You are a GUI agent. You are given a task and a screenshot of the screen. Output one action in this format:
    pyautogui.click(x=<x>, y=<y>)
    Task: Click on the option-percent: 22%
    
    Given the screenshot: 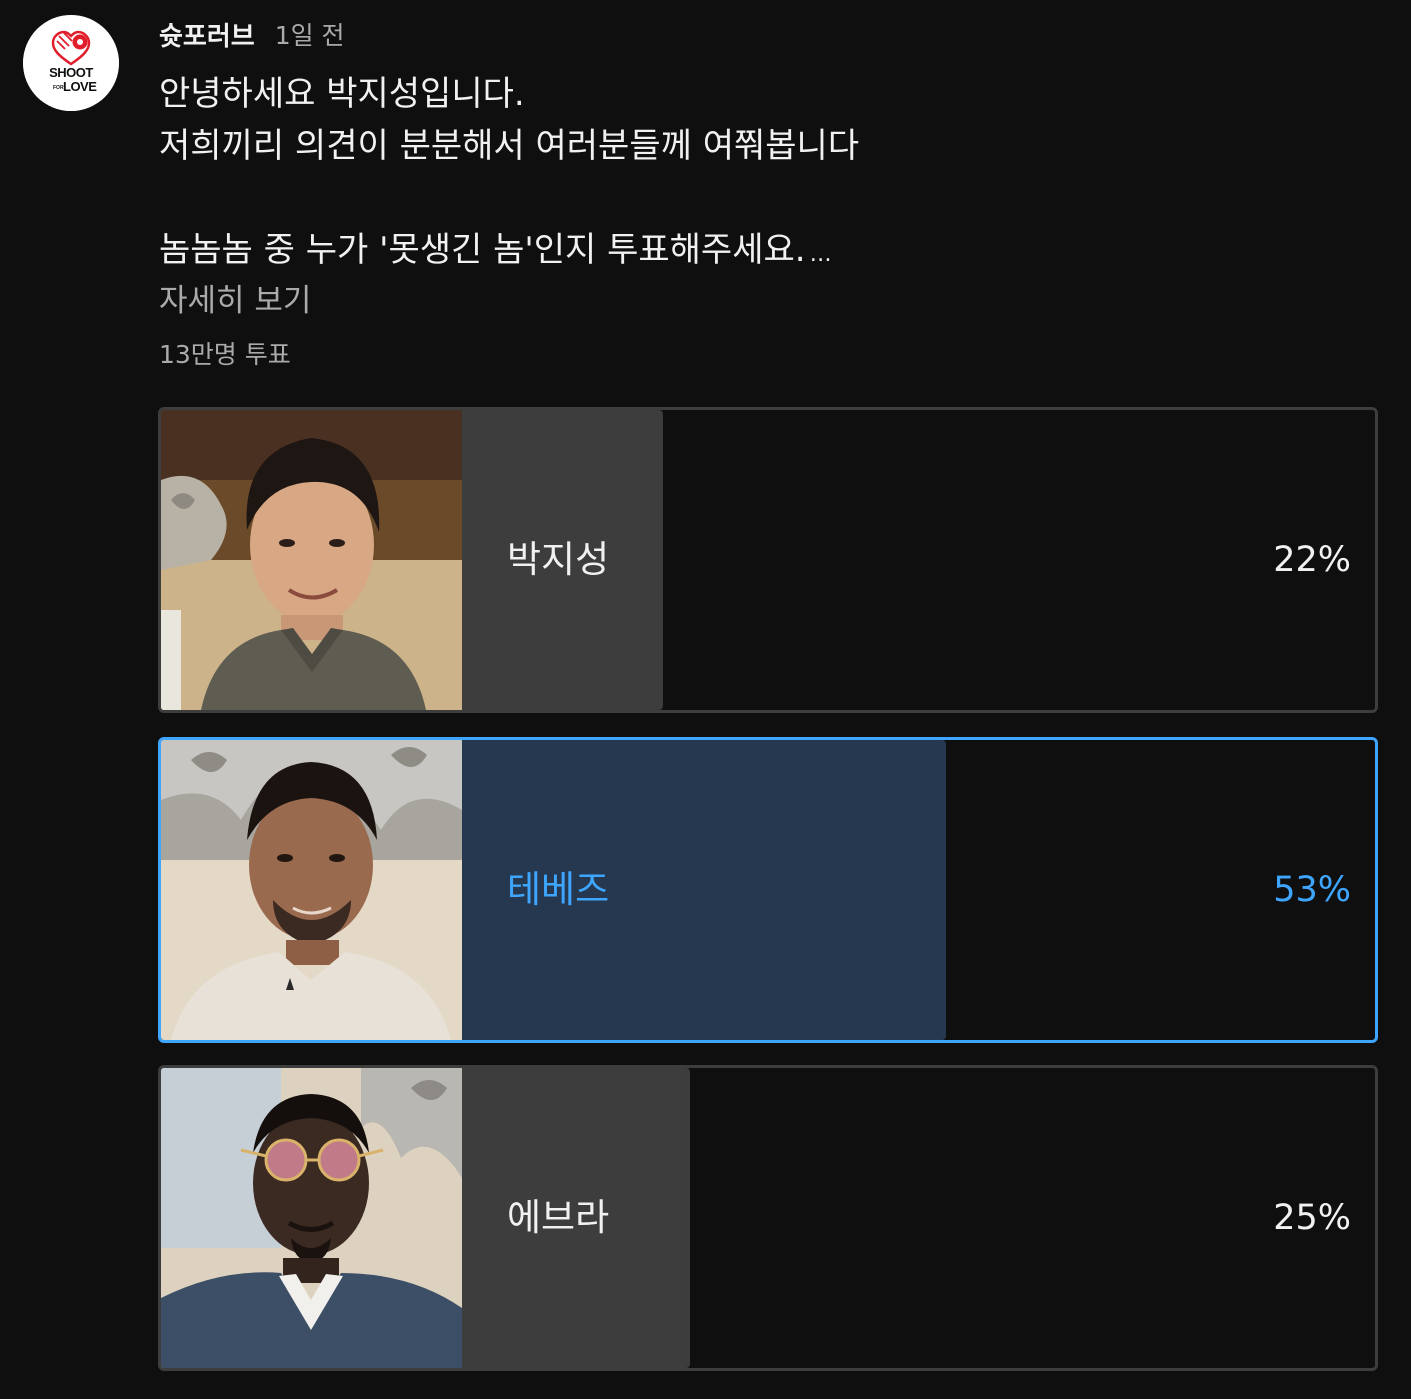 What is the action you would take?
    pyautogui.click(x=1312, y=560)
    